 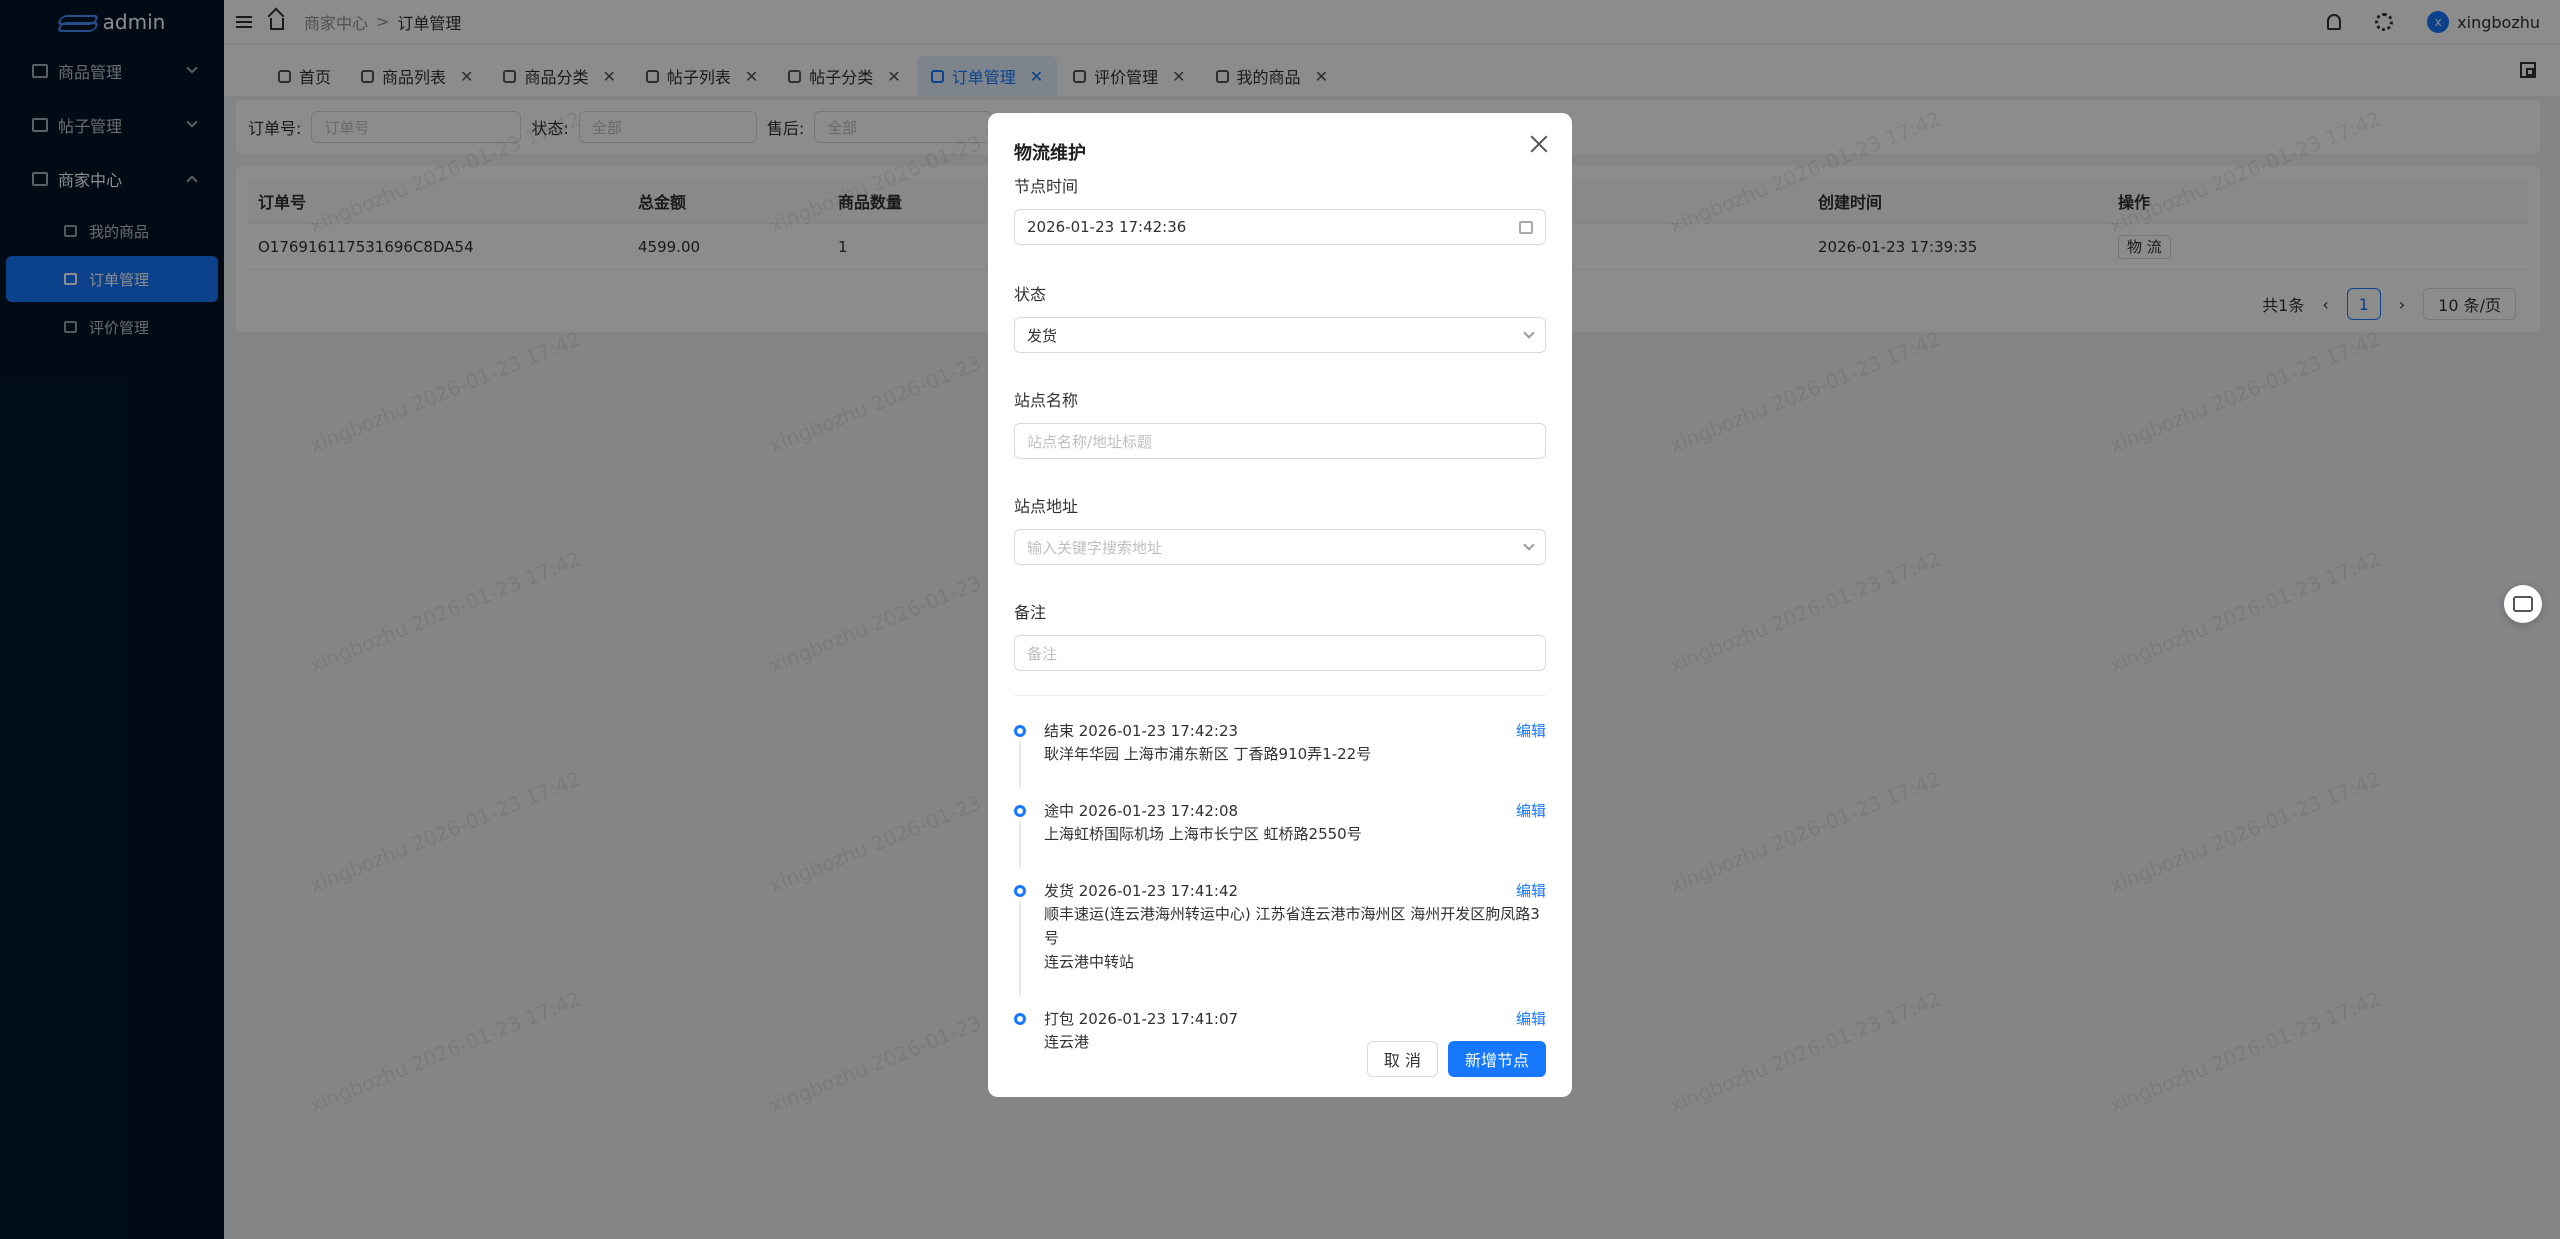 I want to click on close-icon, so click(x=1539, y=144).